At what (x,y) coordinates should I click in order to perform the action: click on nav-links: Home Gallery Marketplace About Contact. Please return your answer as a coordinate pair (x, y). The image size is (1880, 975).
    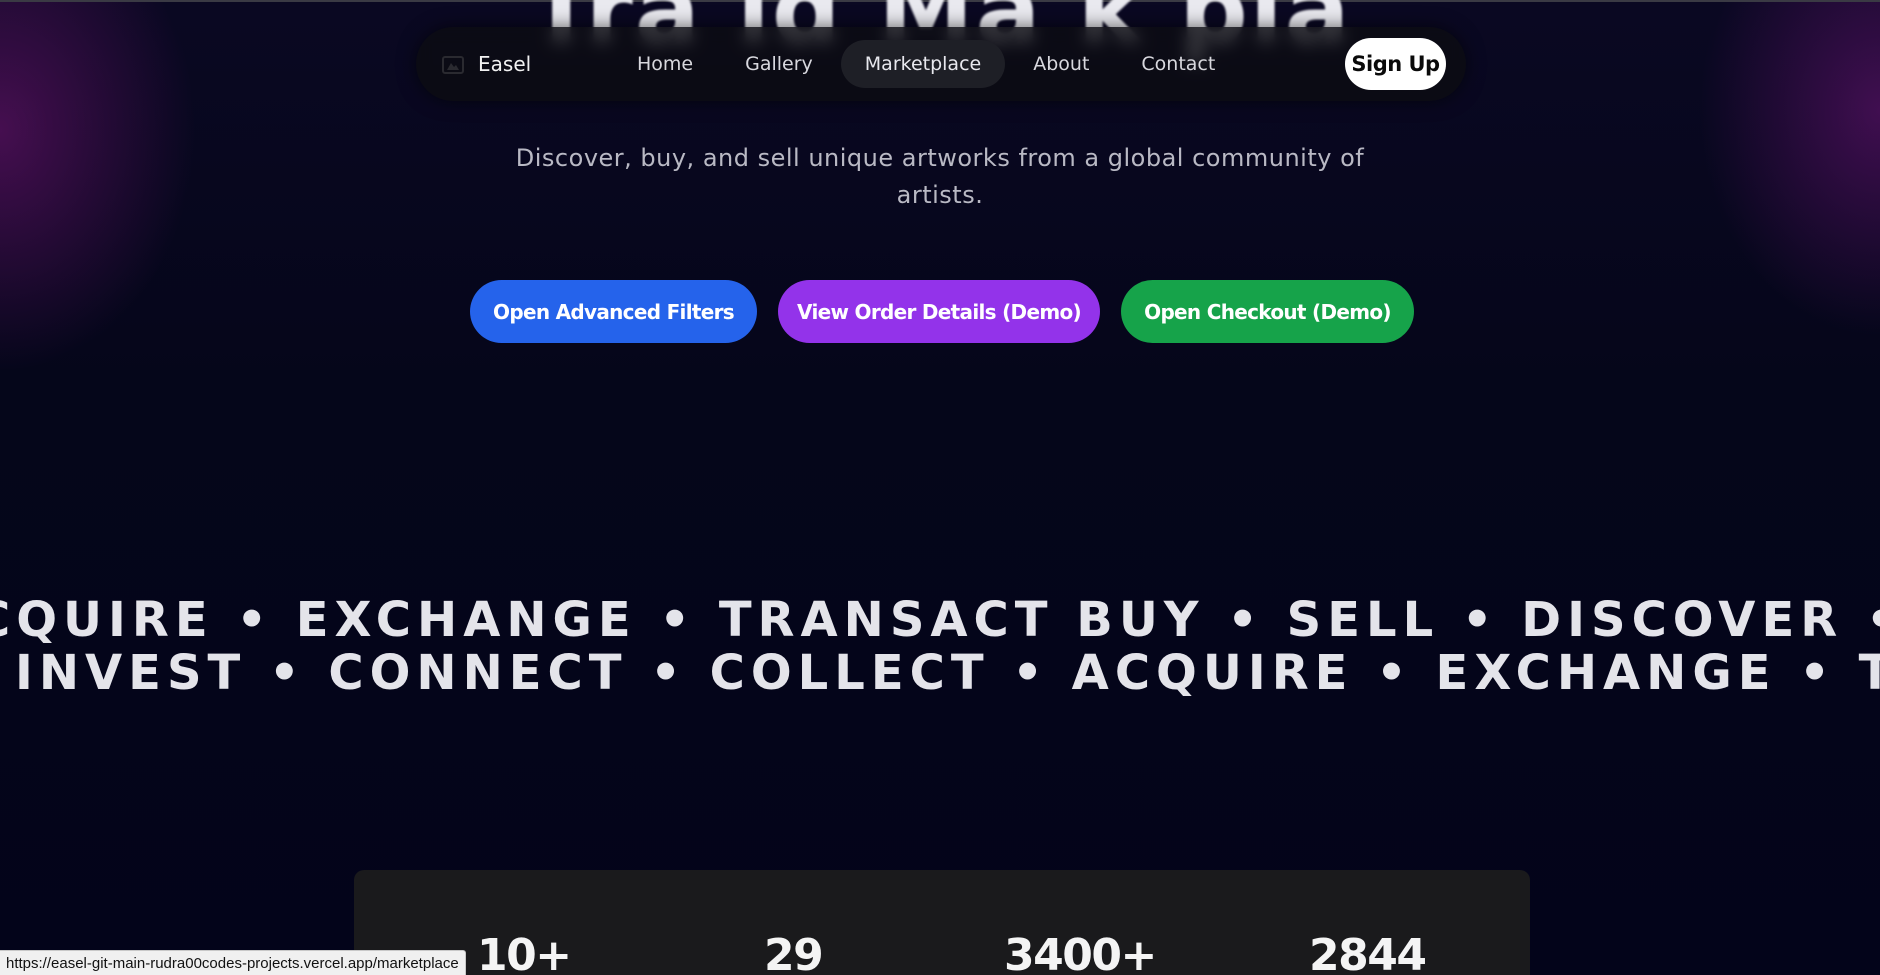
    Looking at the image, I should click on (926, 64).